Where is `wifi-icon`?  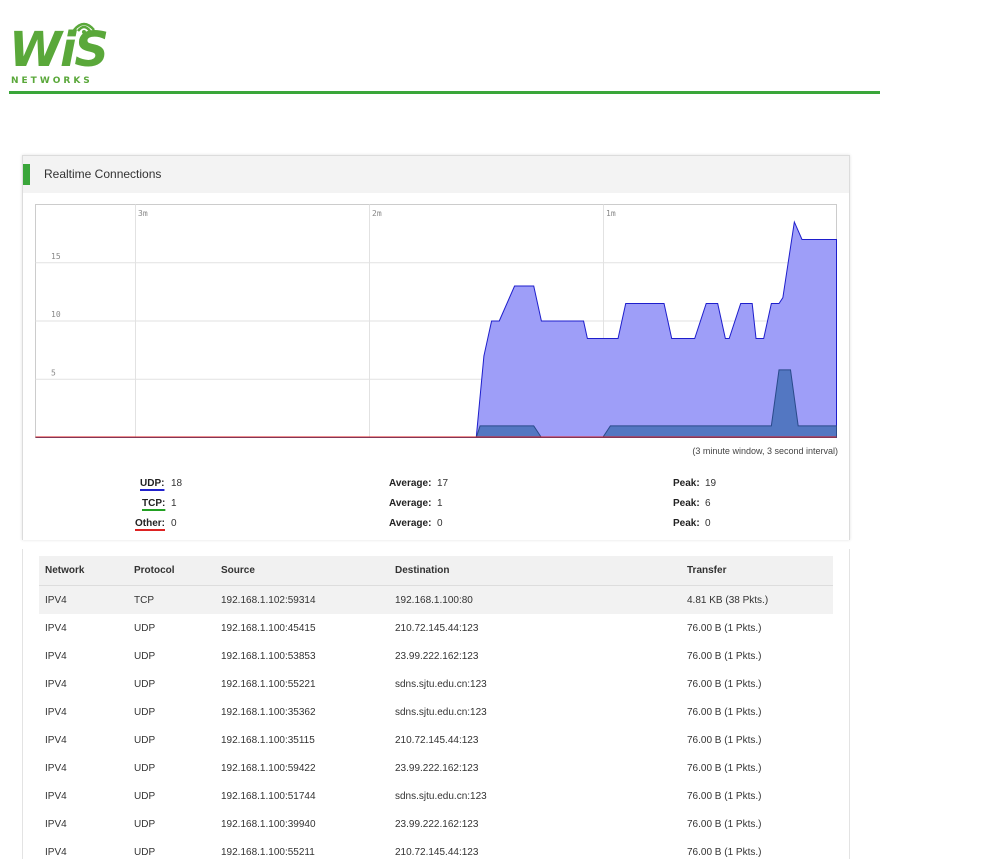
wifi-icon is located at coordinates (84, 28).